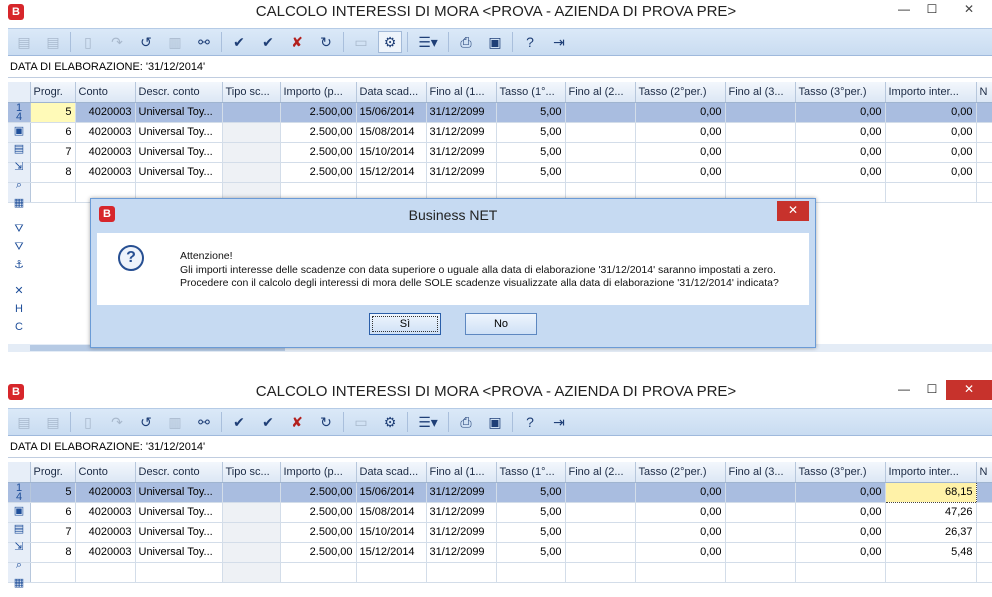 The image size is (992, 597). What do you see at coordinates (466, 422) in the screenshot?
I see `print-icon: ⎙` at bounding box center [466, 422].